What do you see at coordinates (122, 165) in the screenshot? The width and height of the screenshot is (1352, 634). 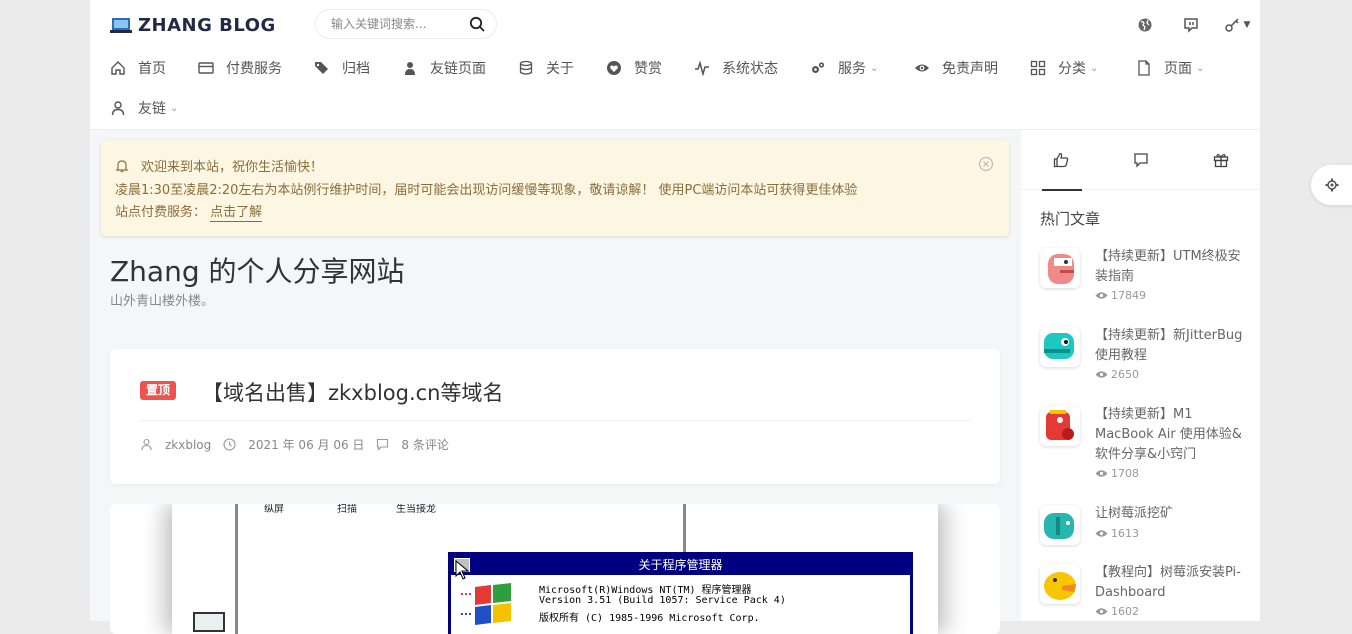 I see `bell-icon` at bounding box center [122, 165].